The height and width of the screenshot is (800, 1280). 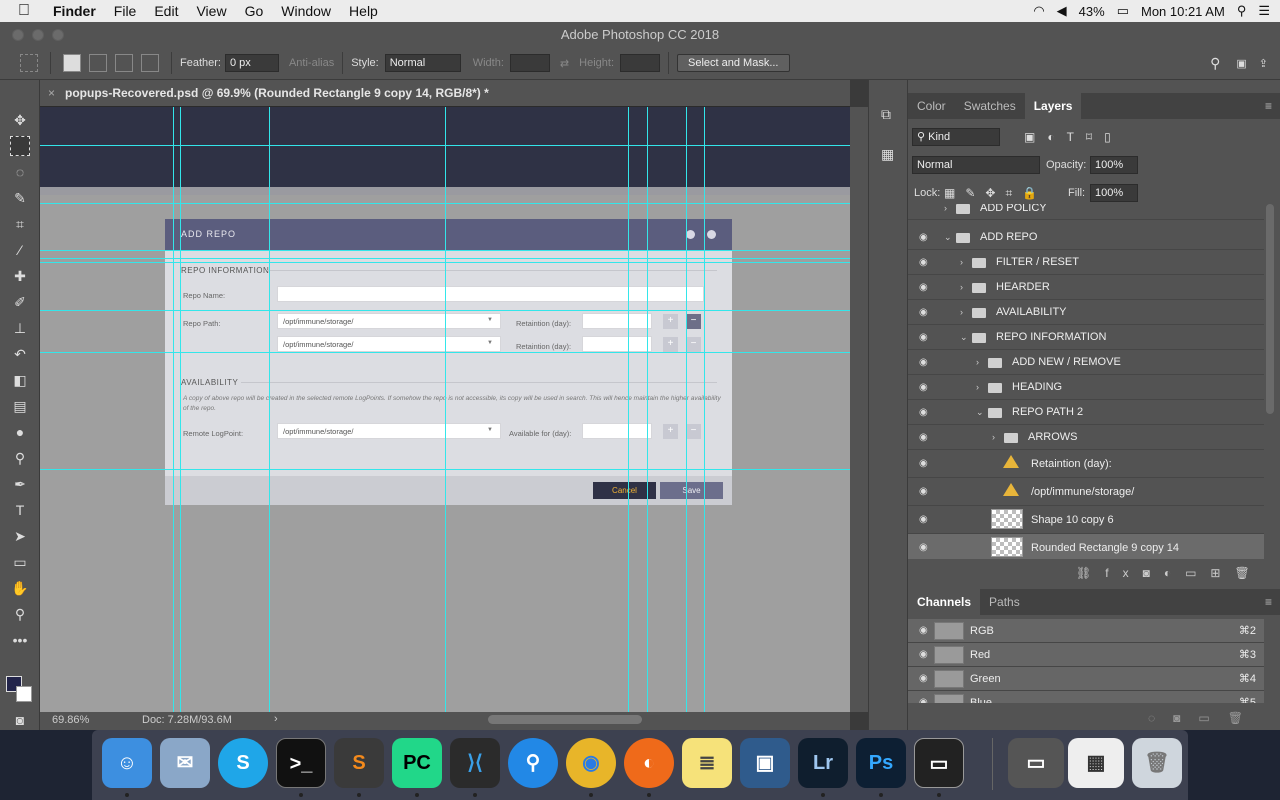 I want to click on layer-row: ◉ › HEADING, so click(x=1086, y=387).